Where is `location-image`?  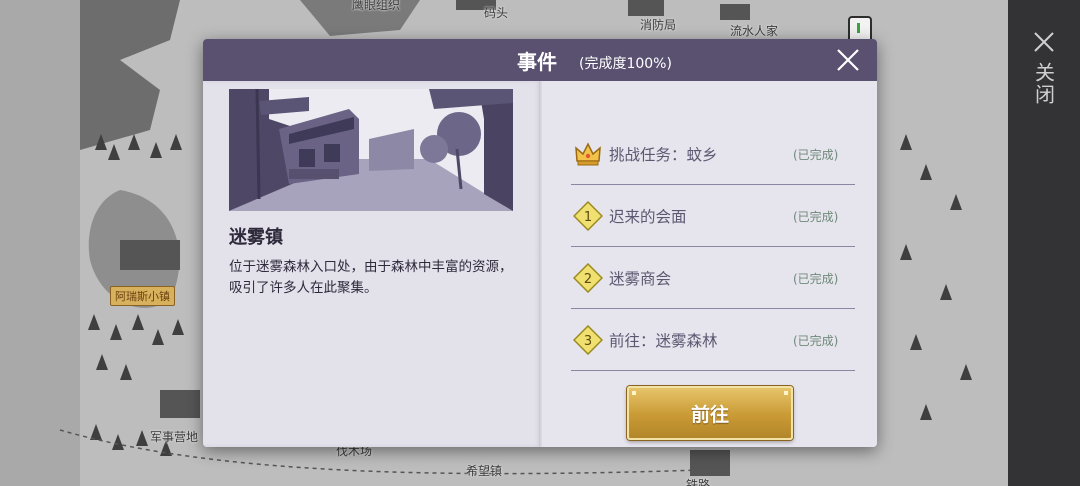 location-image is located at coordinates (371, 150).